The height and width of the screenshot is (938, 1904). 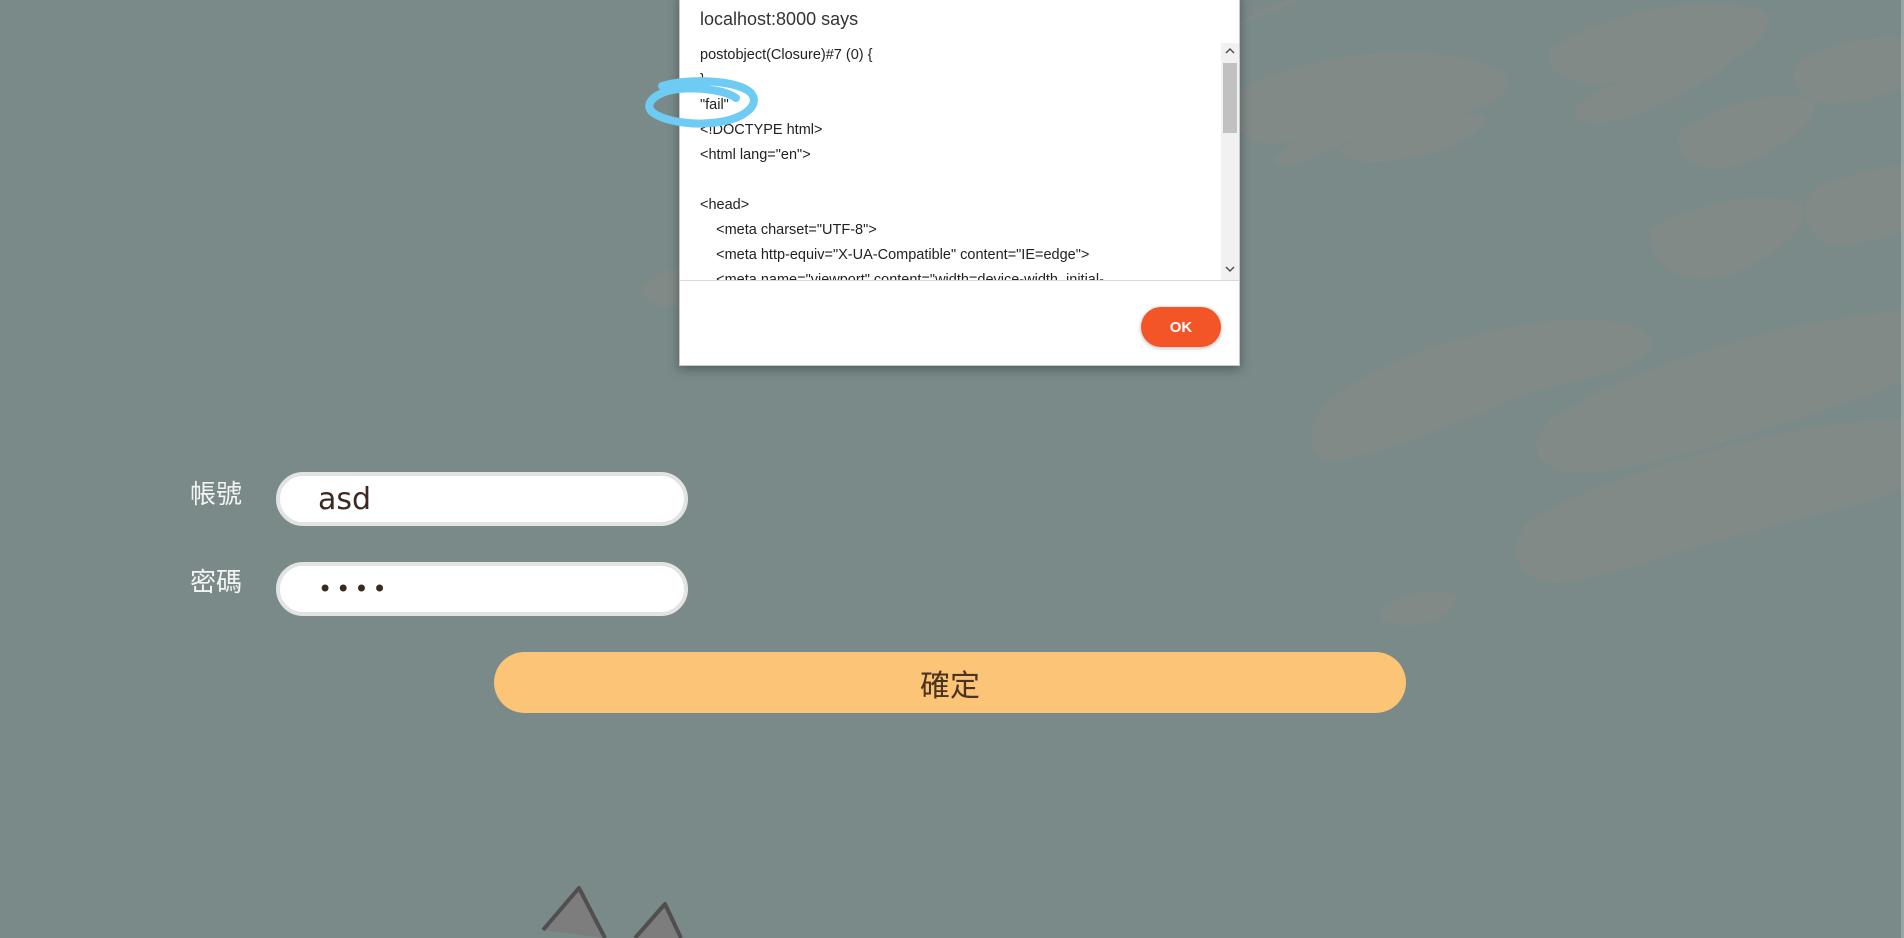 What do you see at coordinates (216, 495) in the screenshot?
I see `account-label: 帳號` at bounding box center [216, 495].